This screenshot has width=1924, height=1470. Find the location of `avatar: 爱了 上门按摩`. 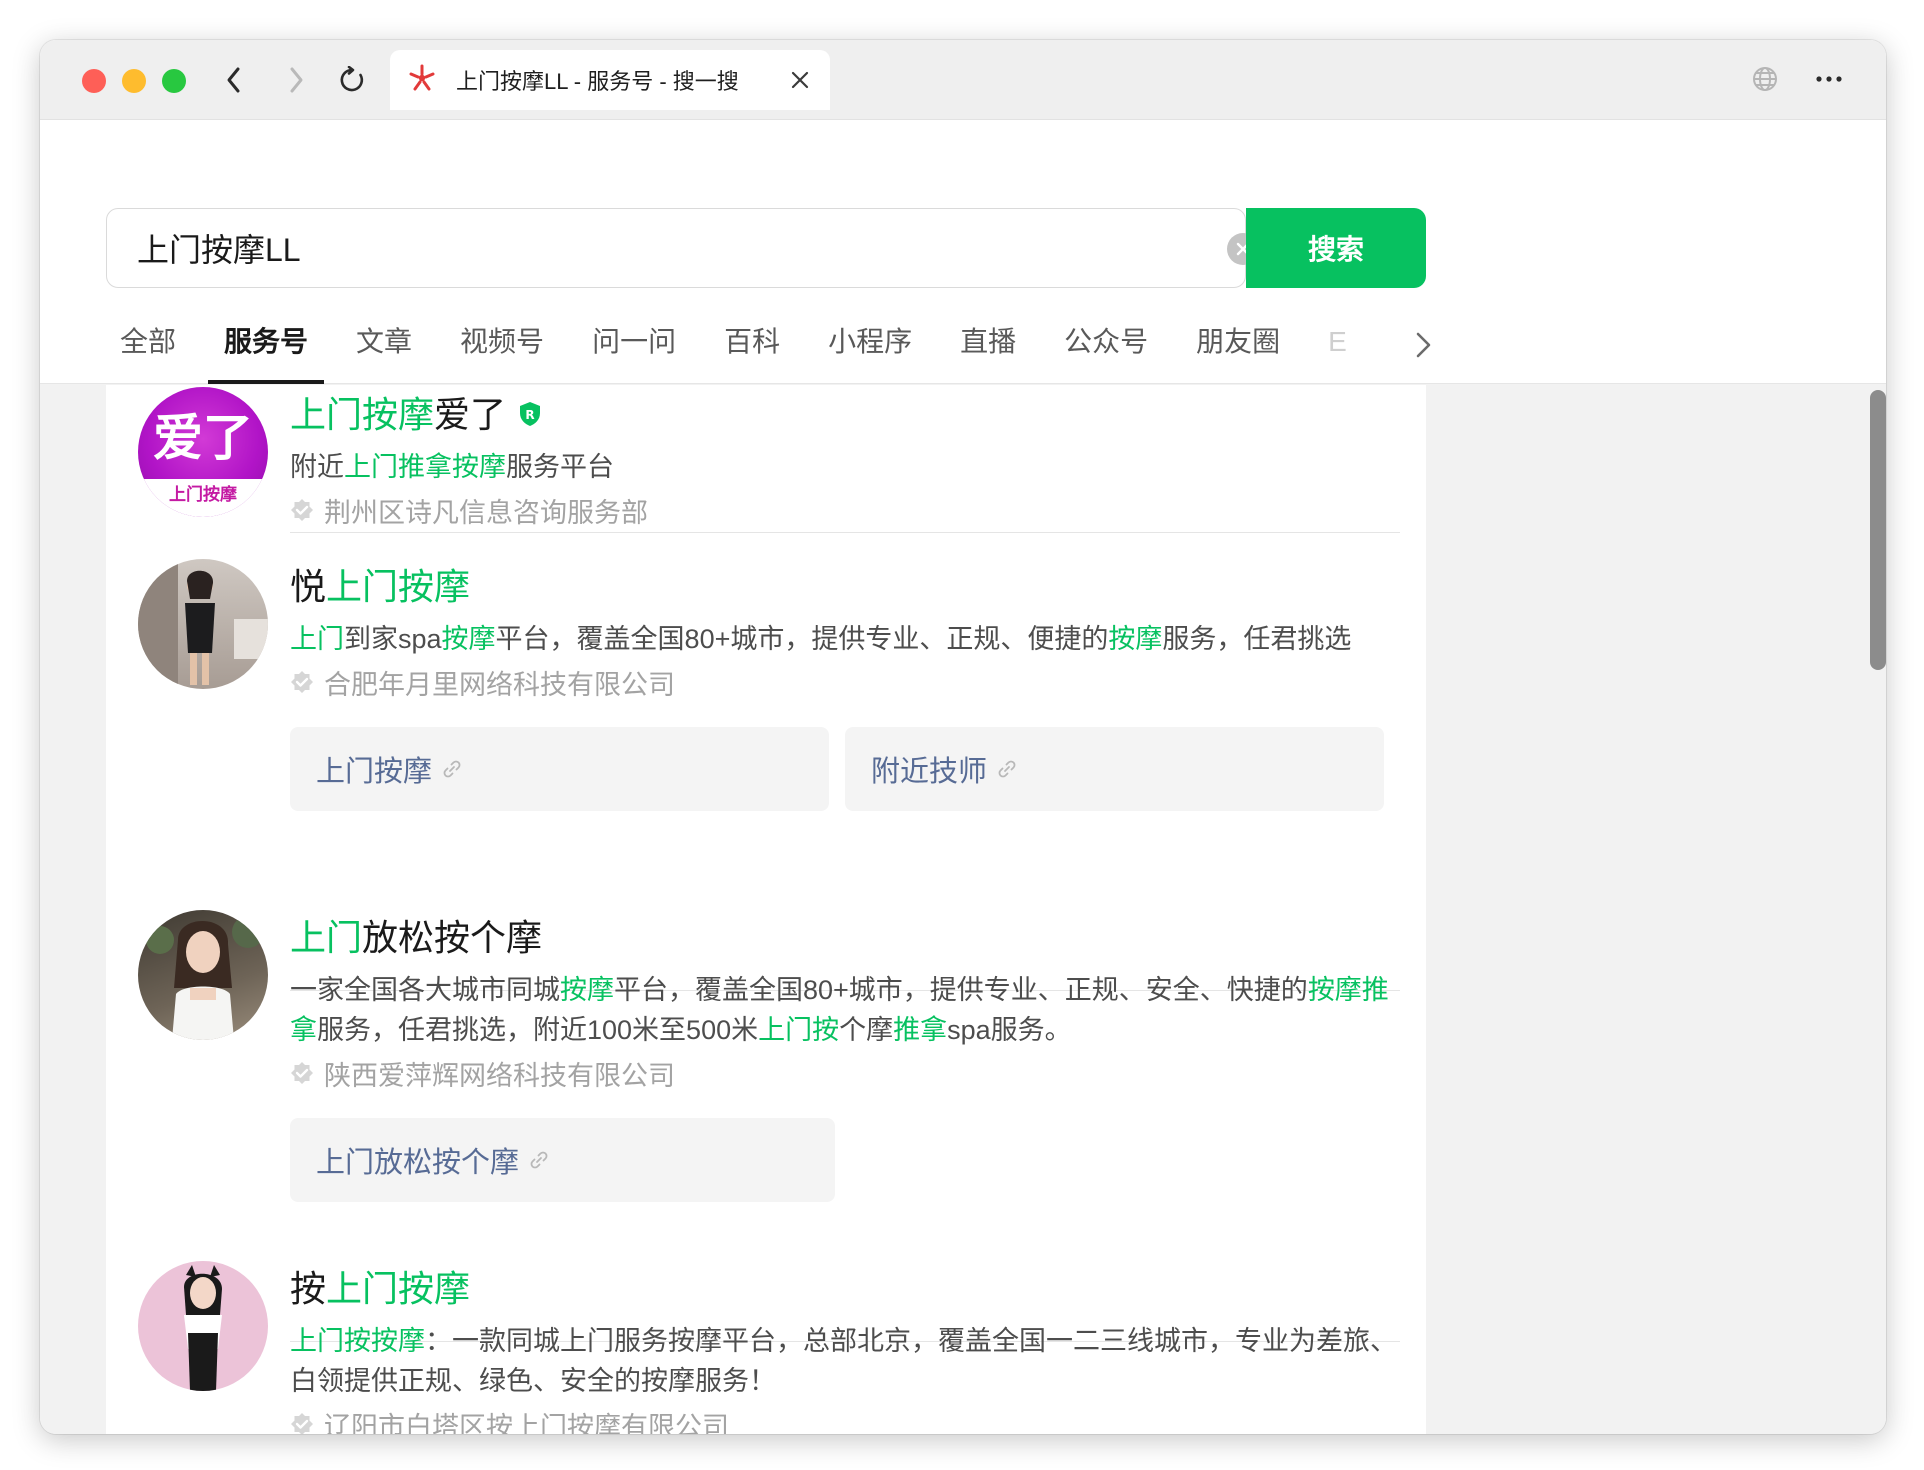

avatar: 爱了 上门按摩 is located at coordinates (203, 452).